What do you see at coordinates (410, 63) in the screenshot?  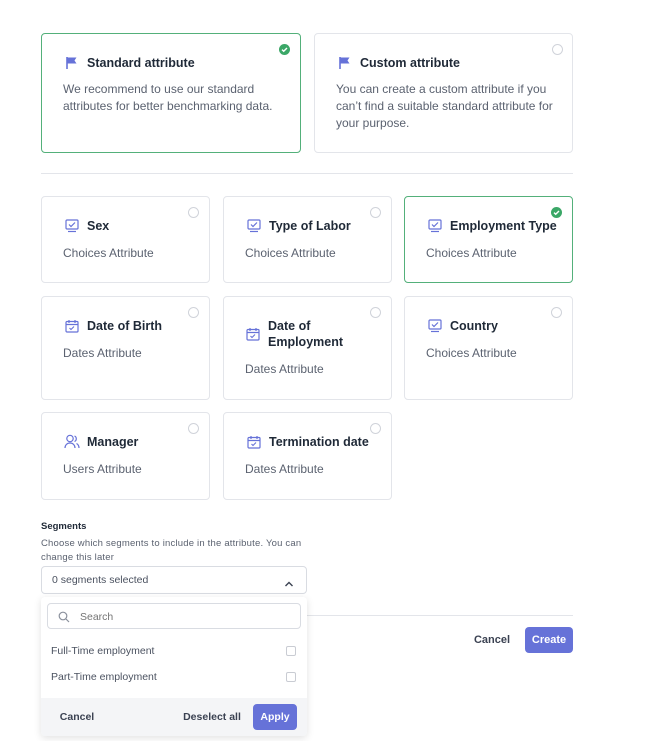 I see `card-title: Custom attribute` at bounding box center [410, 63].